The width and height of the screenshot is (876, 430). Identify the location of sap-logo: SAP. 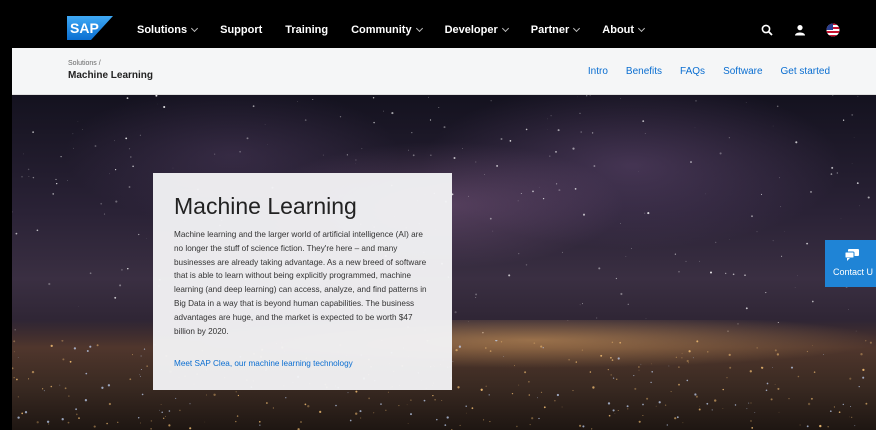
(90, 28).